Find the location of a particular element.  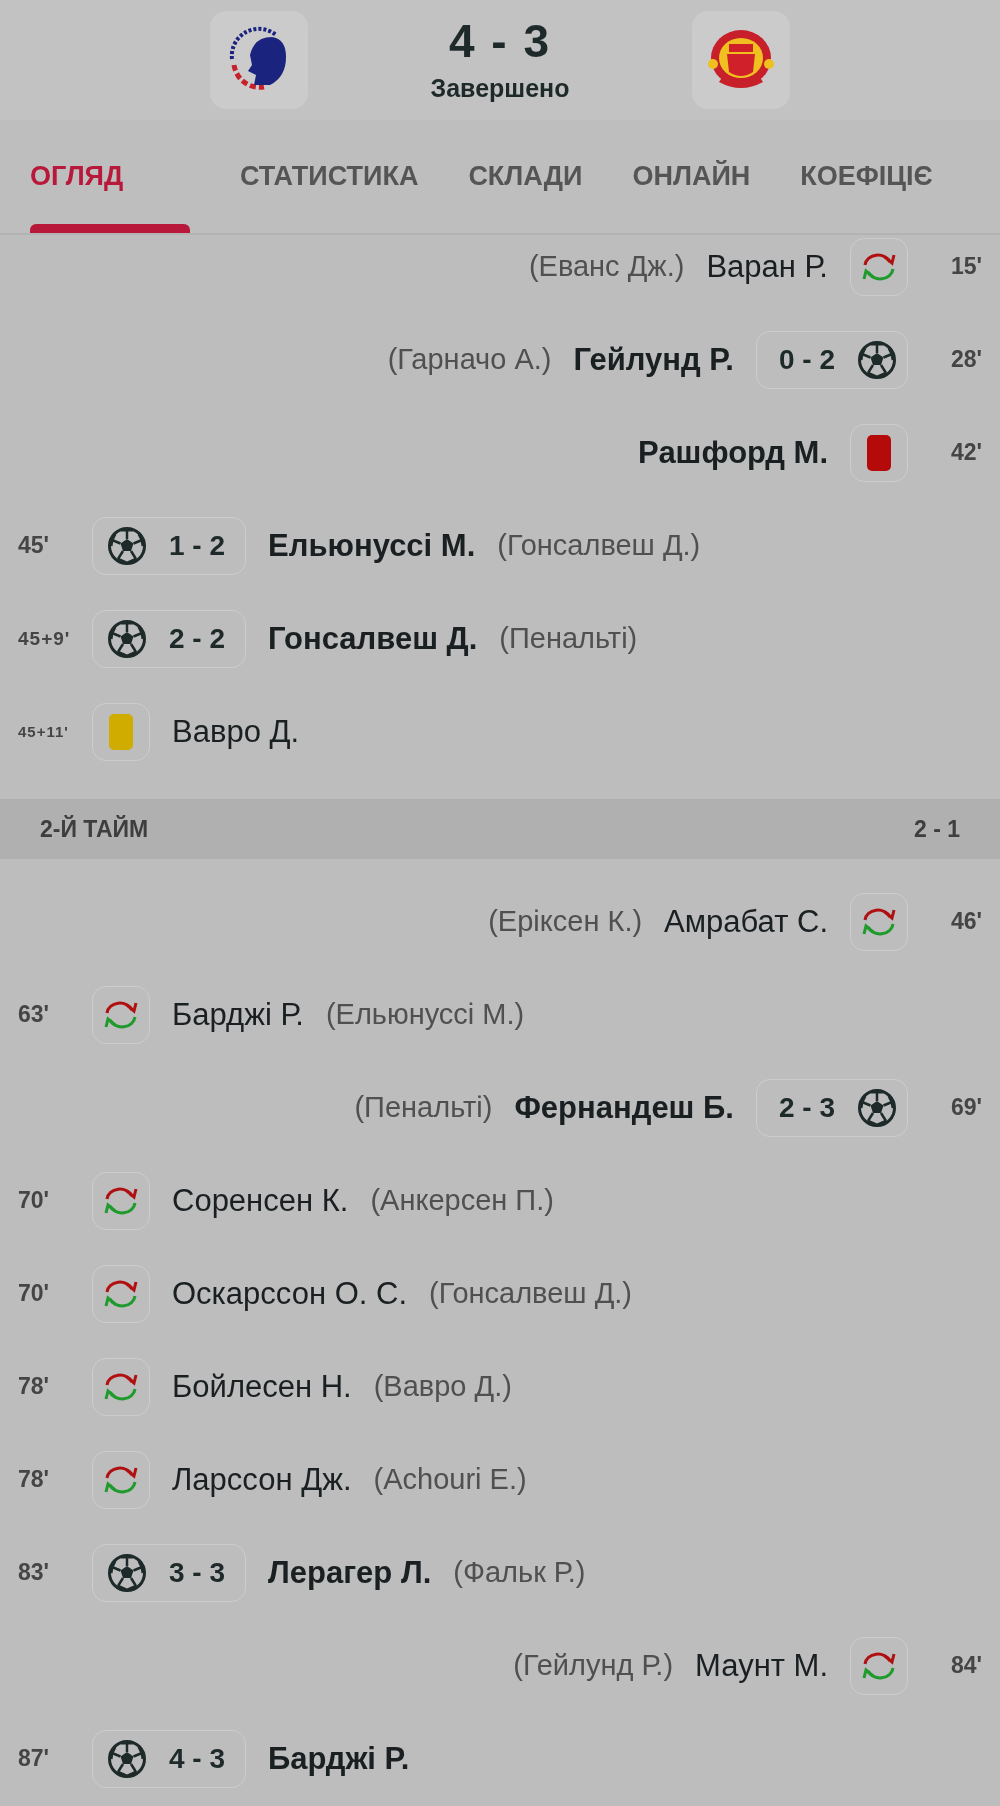

event-minute: 84' is located at coordinates (965, 1665).